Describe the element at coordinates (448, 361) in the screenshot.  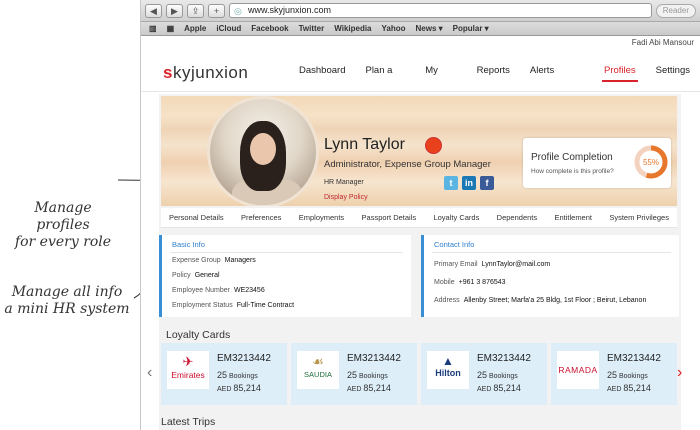
I see `hilton-mark: ▲` at that location.